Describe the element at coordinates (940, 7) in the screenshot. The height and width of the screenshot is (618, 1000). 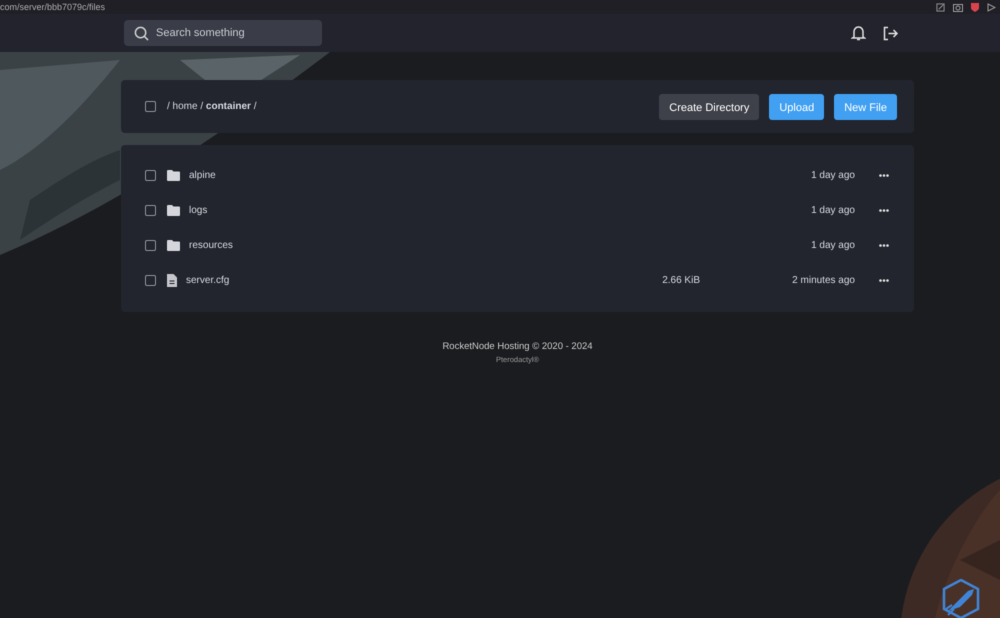
I see `edit-icon` at that location.